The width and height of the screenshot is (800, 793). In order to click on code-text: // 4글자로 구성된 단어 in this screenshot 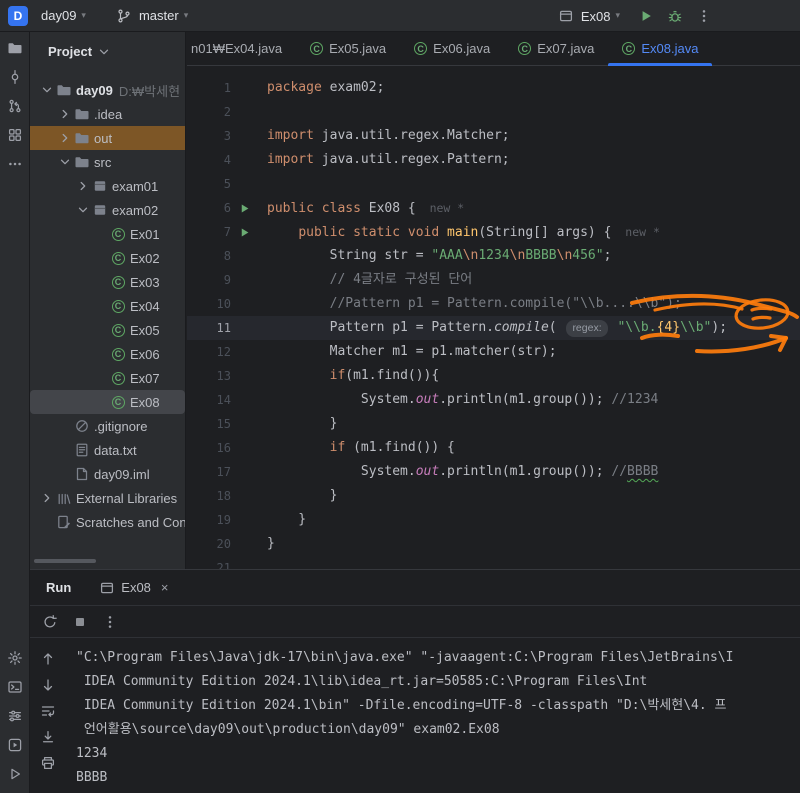, I will do `click(370, 280)`.